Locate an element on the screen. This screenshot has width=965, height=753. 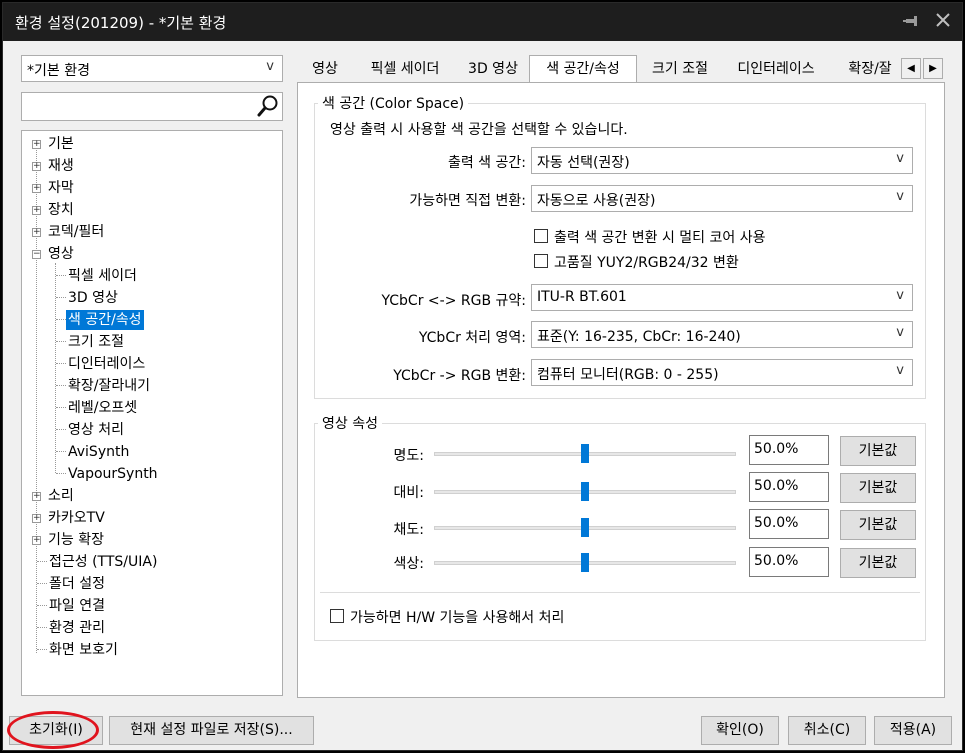
output-color-space-label: 출력 색 공간: is located at coordinates (486, 163).